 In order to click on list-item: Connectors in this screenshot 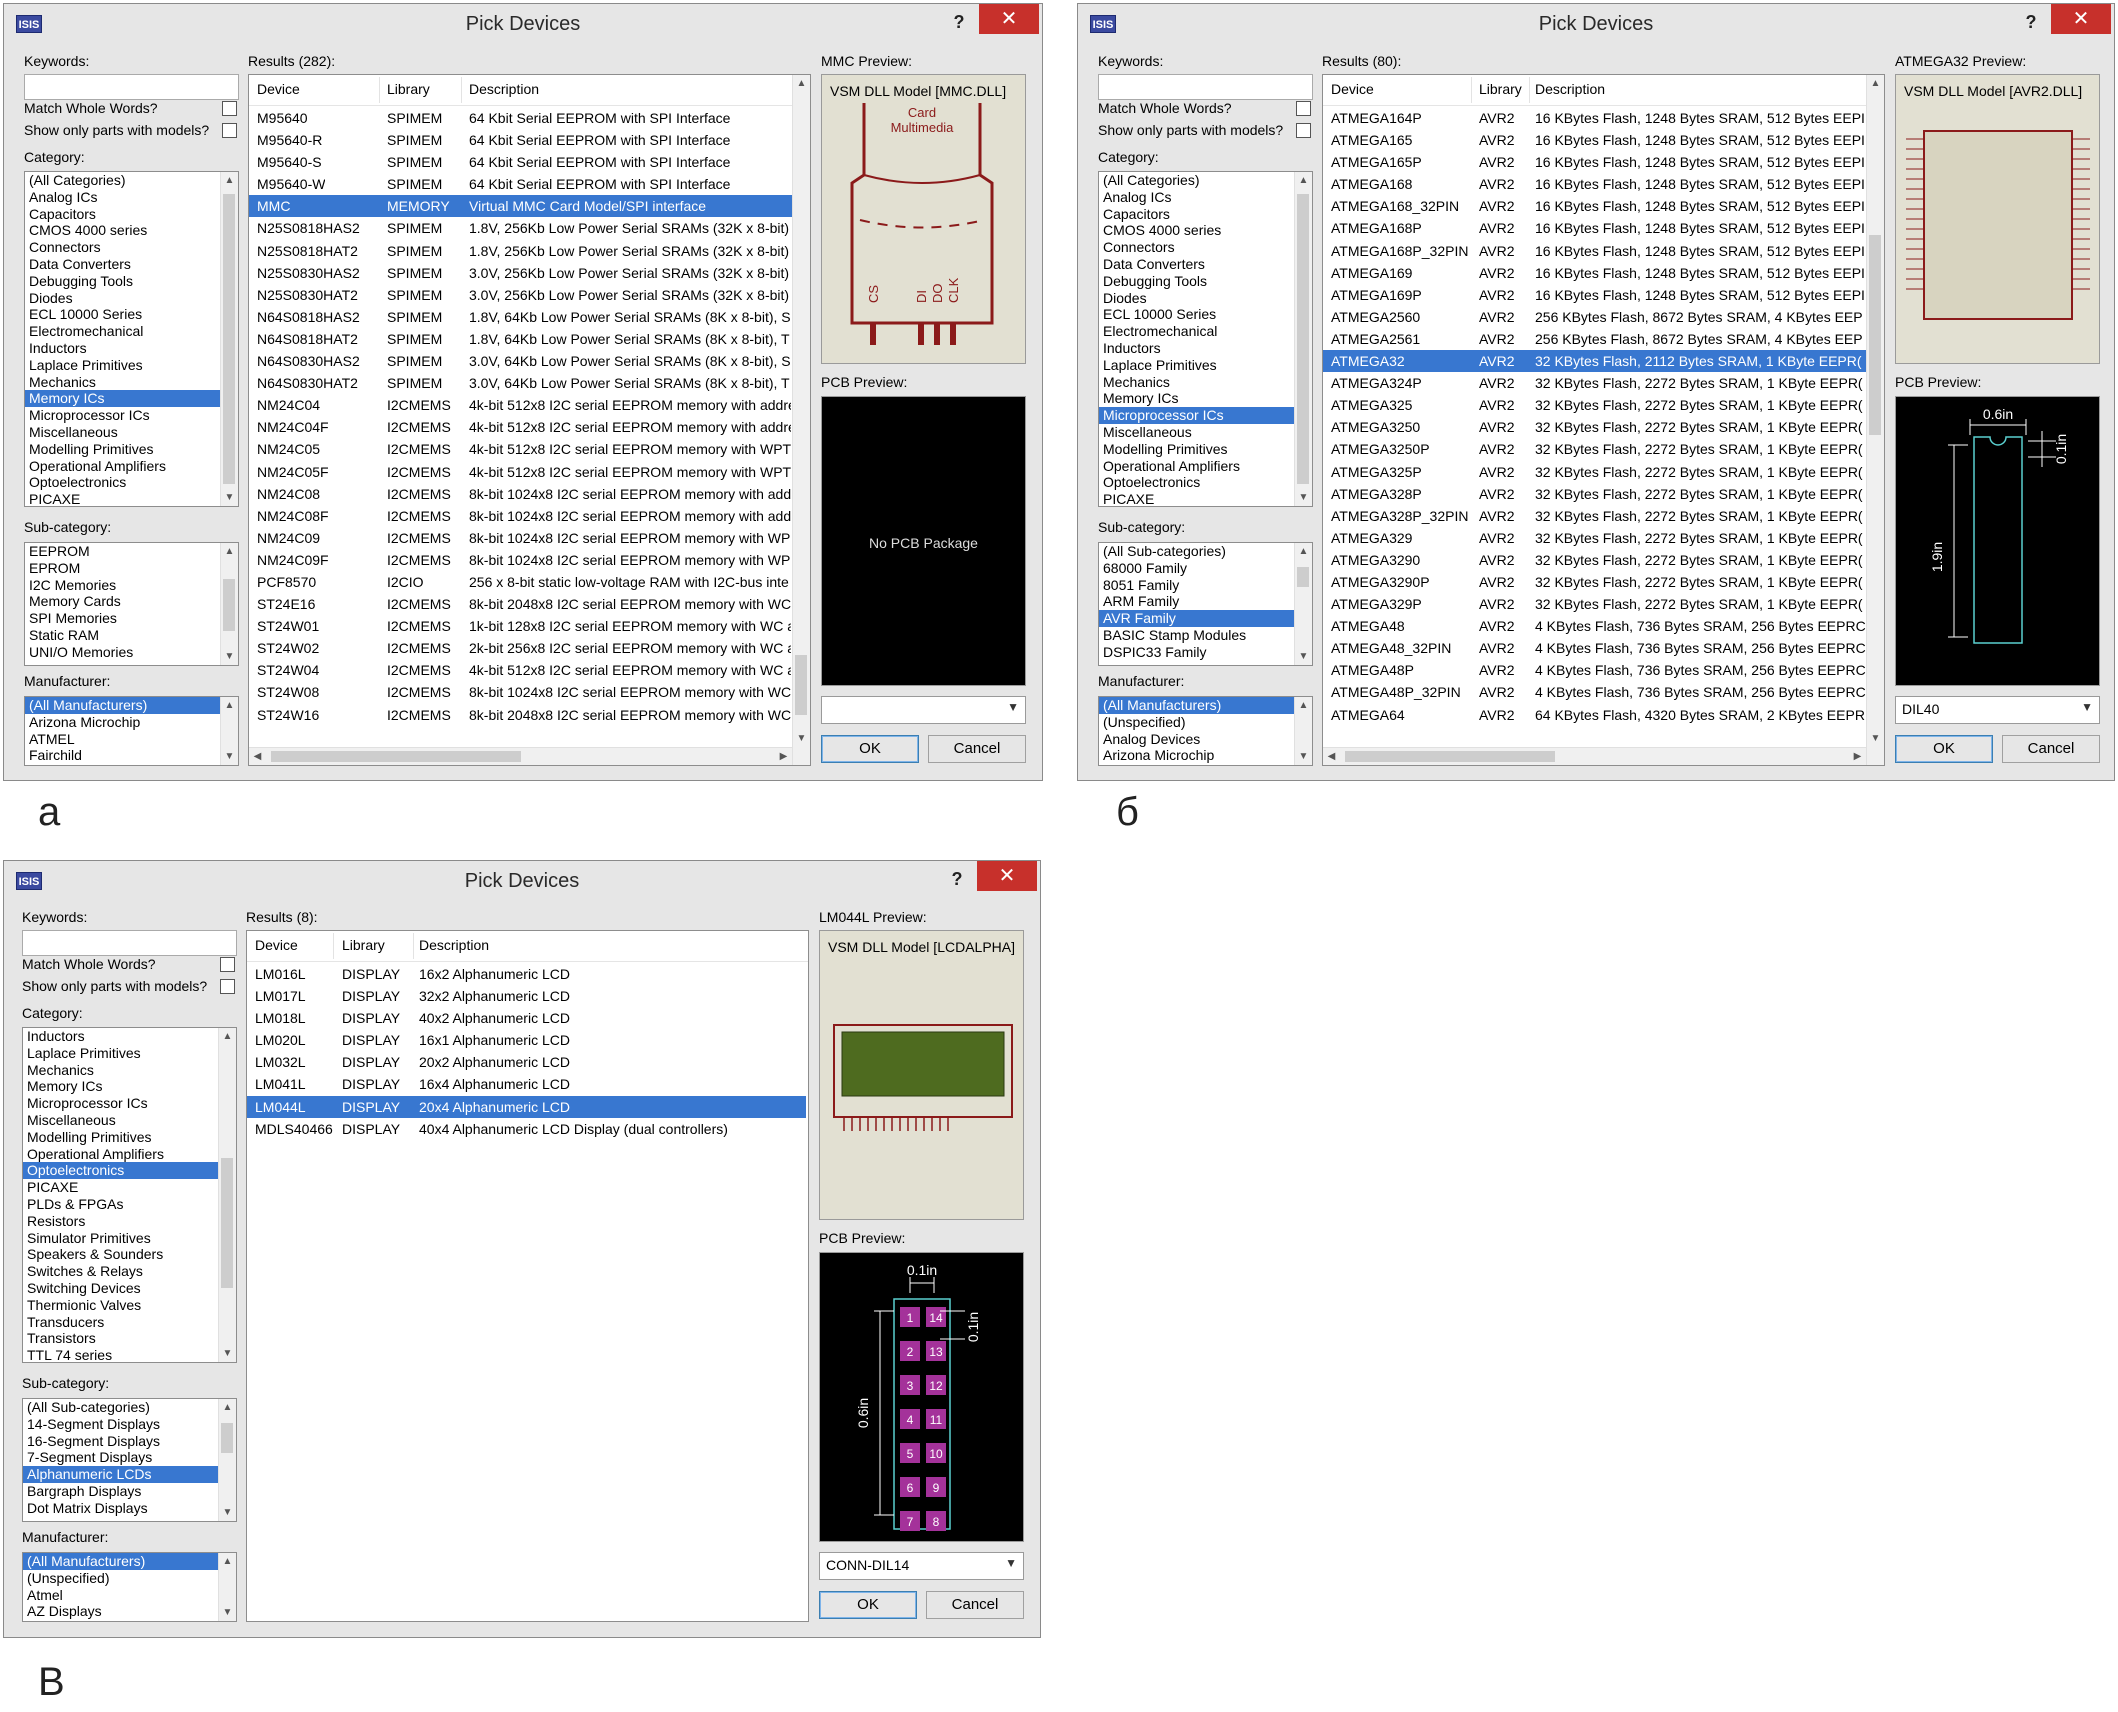, I will do `click(1205, 247)`.